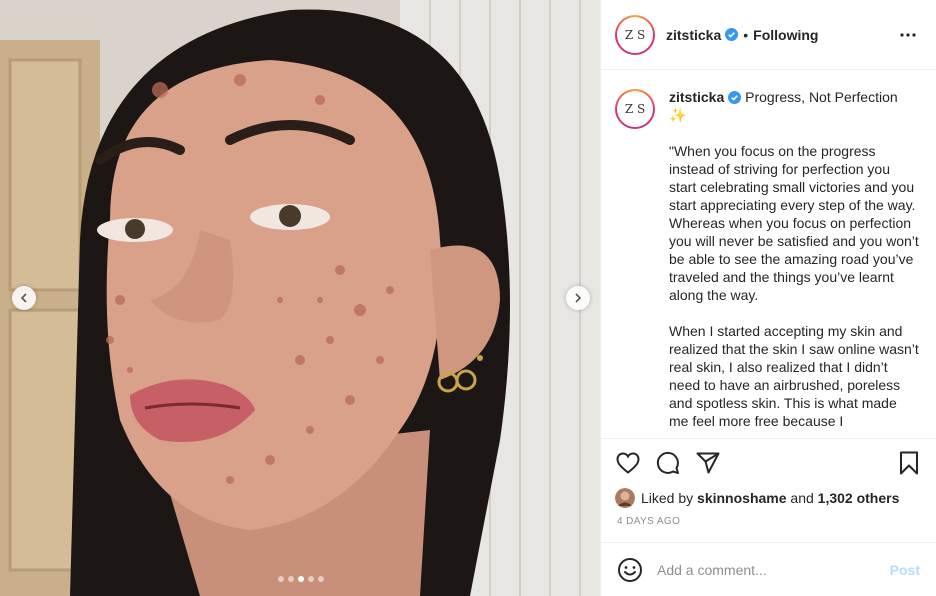  I want to click on liker-avatar, so click(625, 498).